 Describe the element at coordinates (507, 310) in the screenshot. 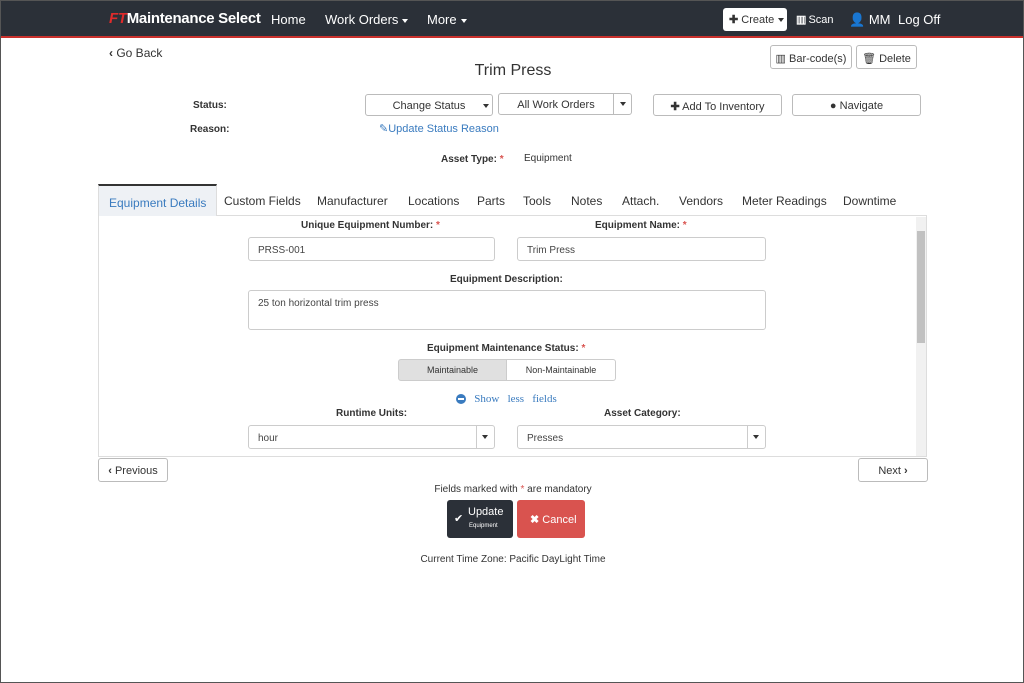

I see `description-textarea: 25 ton horizontal trim press` at that location.